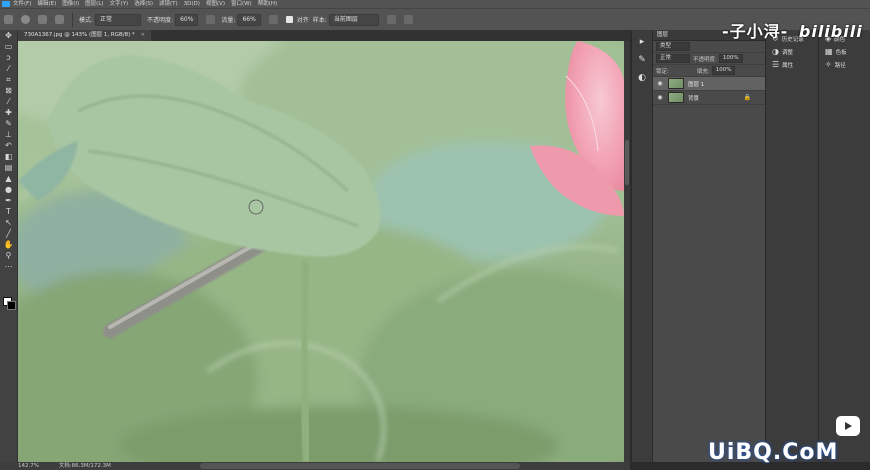 This screenshot has width=870, height=470. I want to click on eyedropper-tool-icon: ⁄, so click(8, 101).